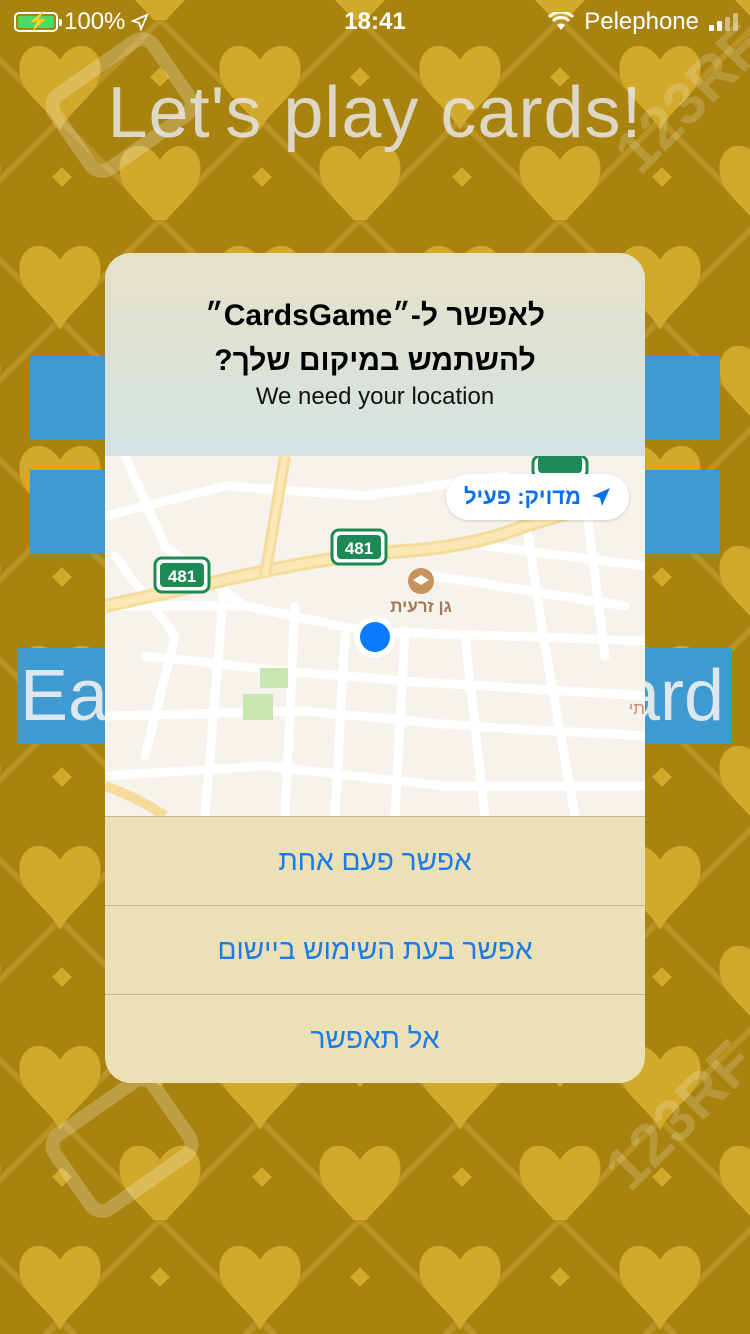  I want to click on allow-once-button: אפשר פעם אחת, so click(375, 860).